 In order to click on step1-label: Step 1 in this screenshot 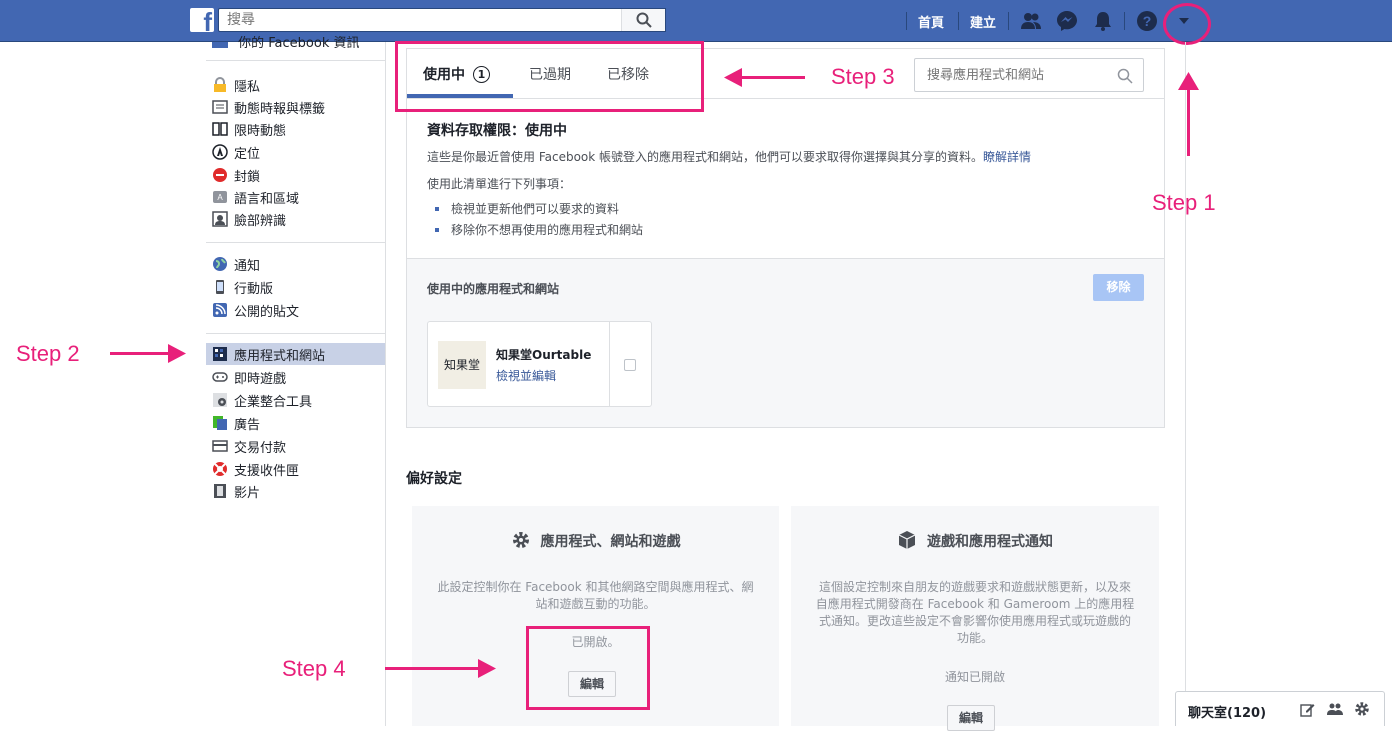, I will do `click(1184, 202)`.